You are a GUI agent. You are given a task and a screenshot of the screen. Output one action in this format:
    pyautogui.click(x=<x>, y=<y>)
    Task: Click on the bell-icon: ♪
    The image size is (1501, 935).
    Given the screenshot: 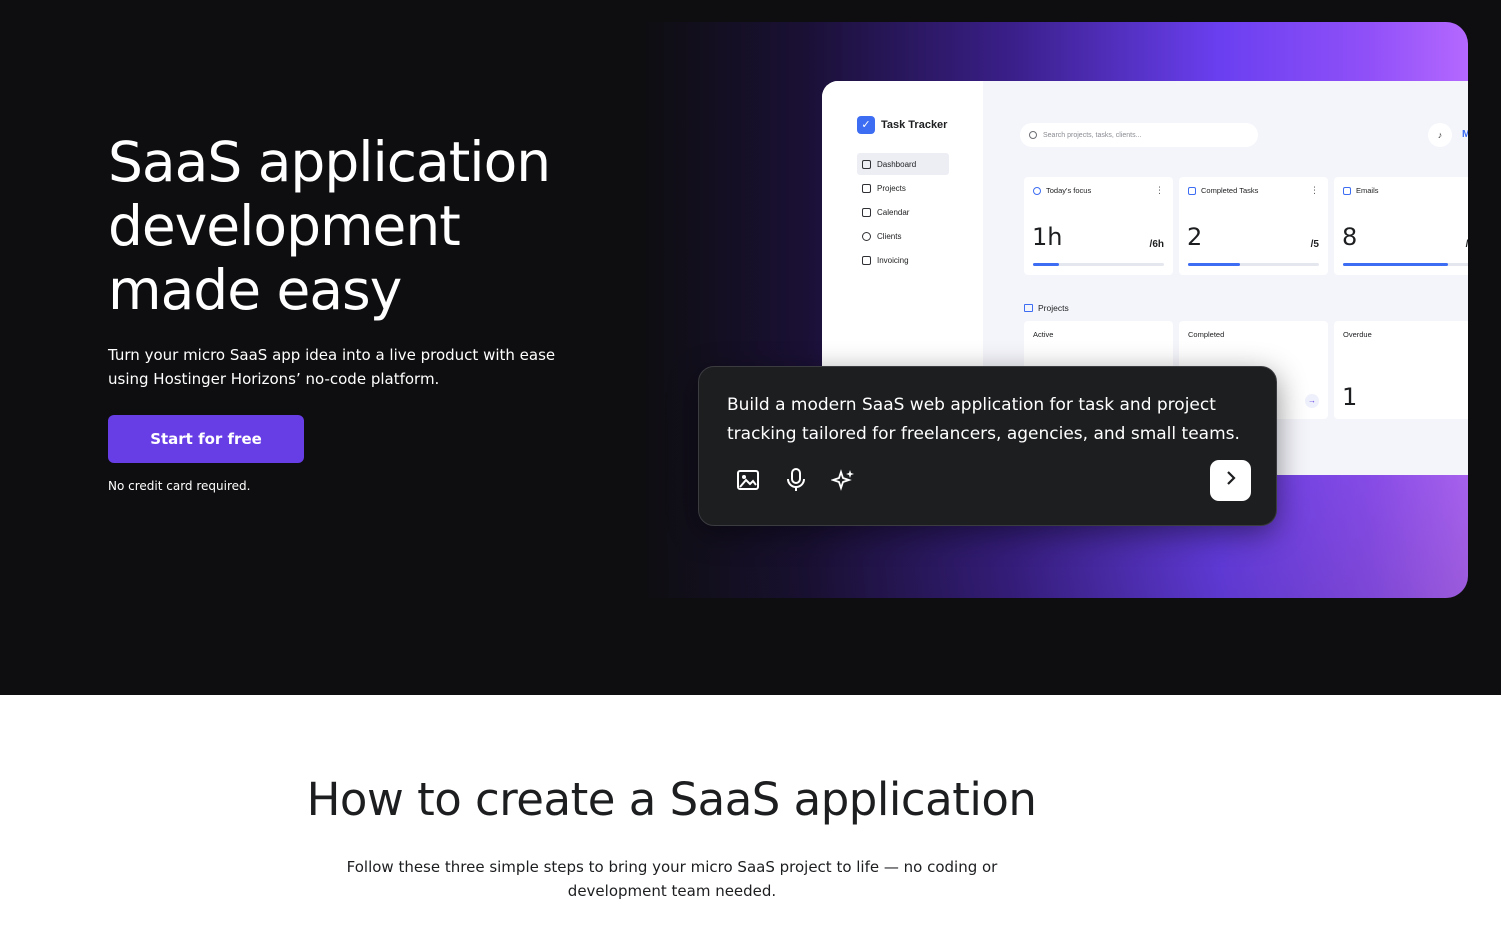 What is the action you would take?
    pyautogui.click(x=1440, y=135)
    